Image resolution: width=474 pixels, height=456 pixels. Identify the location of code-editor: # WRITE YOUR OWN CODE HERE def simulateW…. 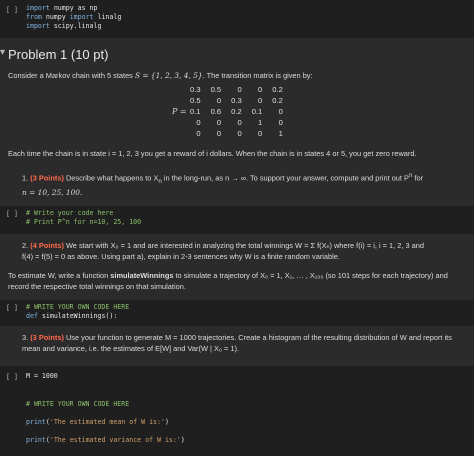
(77, 312).